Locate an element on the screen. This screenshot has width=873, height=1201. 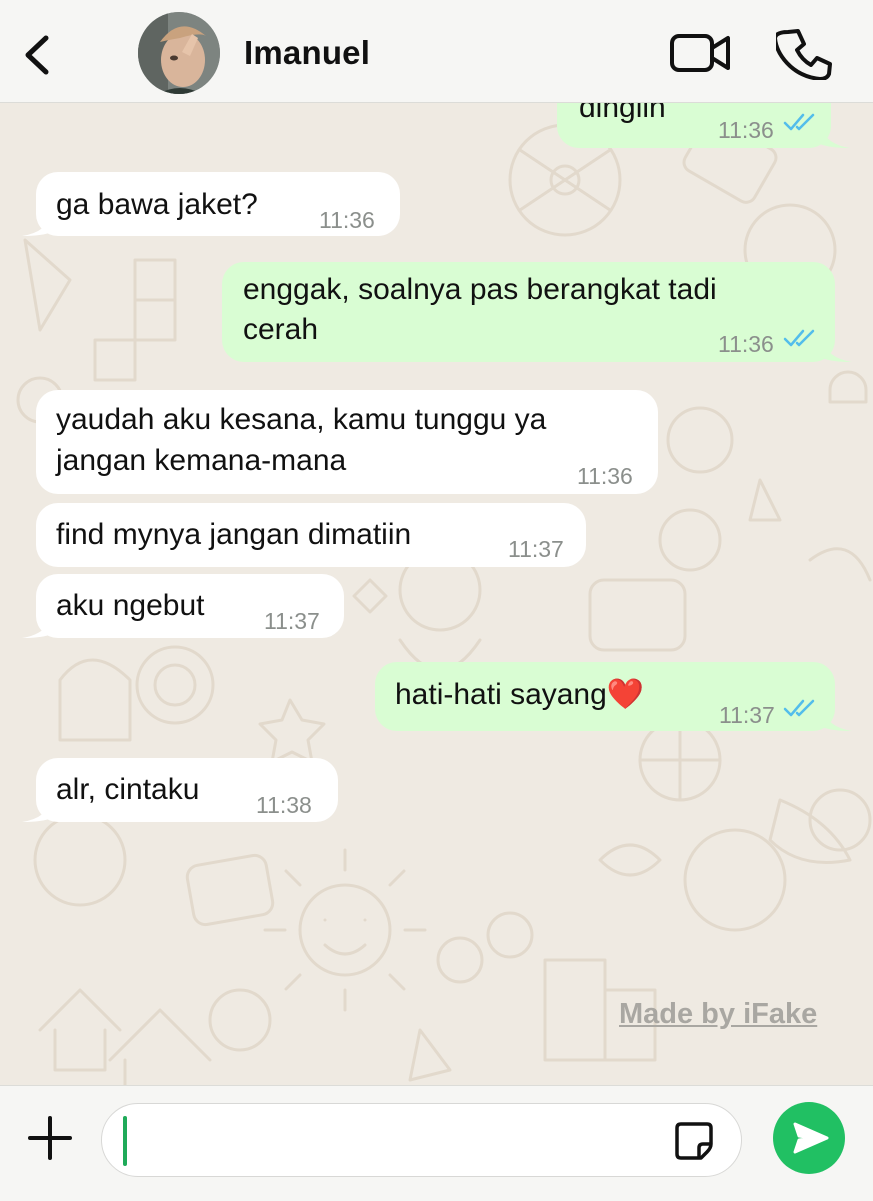
message-bubble-outgoing: hati-hati sayang❤️ 11:37 is located at coordinates (605, 696).